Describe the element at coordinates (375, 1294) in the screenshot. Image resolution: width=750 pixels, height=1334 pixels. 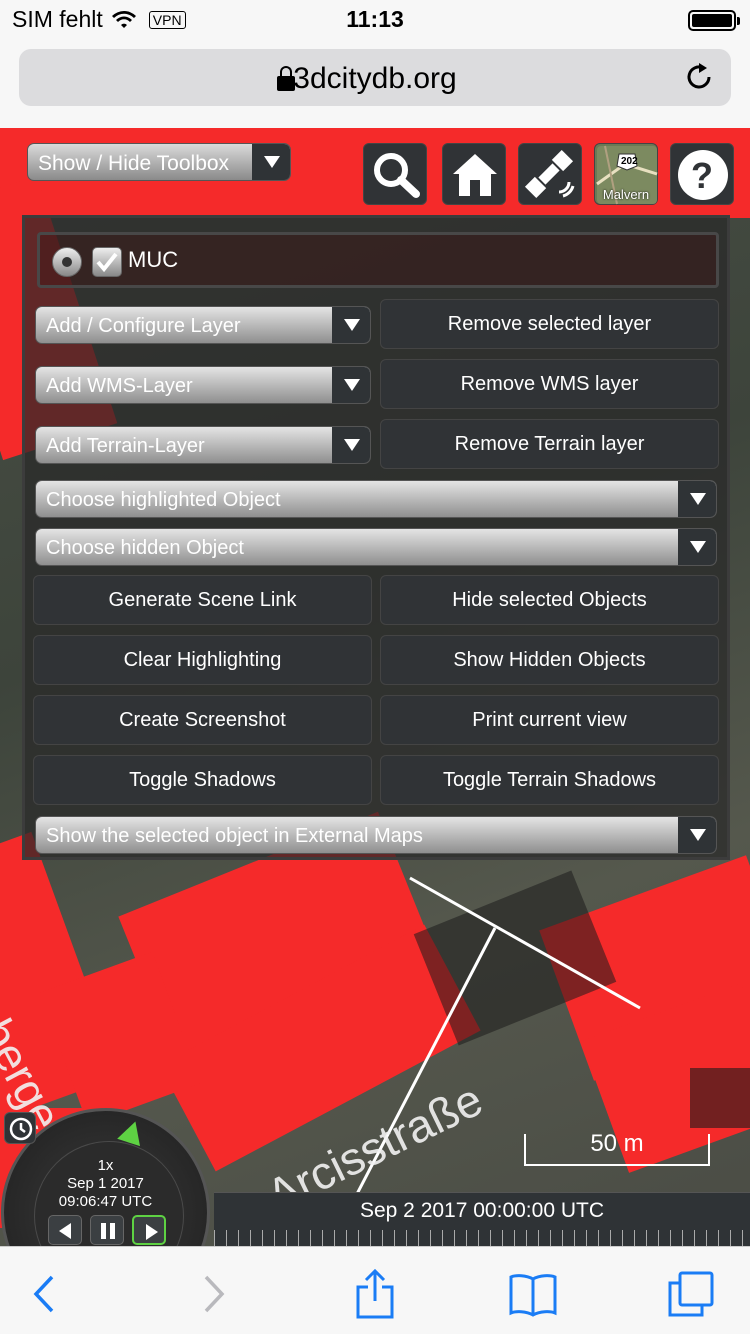
I see `share-icon` at that location.